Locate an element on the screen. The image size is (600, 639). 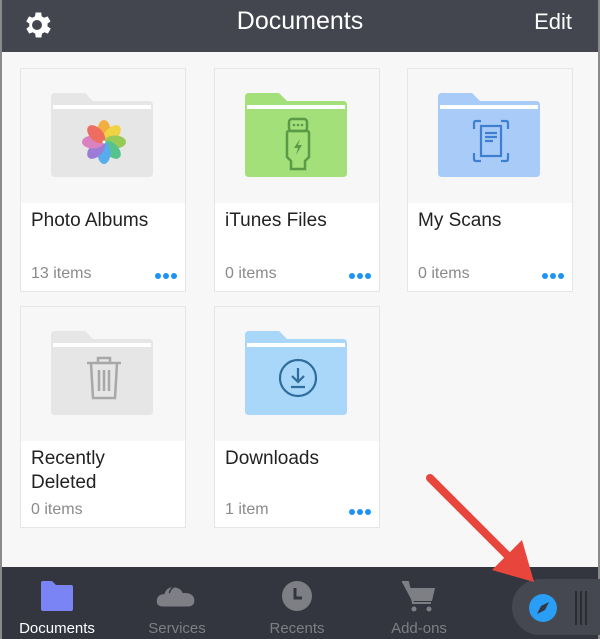
tab-label: Recents is located at coordinates (297, 628).